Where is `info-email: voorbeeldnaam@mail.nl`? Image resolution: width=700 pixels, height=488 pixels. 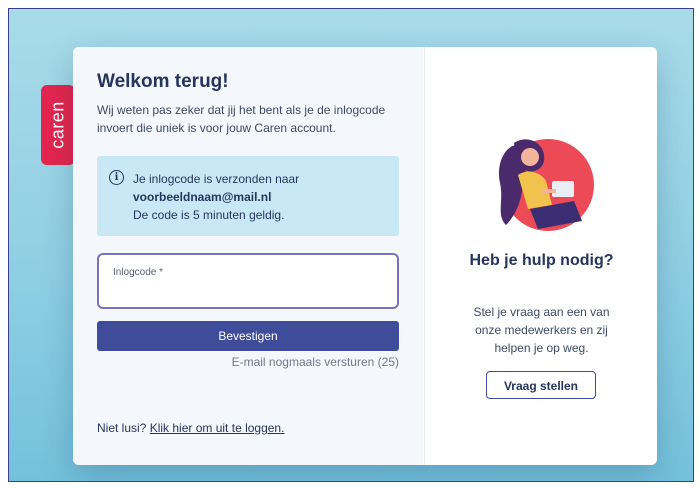
info-email: voorbeeldnaam@mail.nl is located at coordinates (202, 197).